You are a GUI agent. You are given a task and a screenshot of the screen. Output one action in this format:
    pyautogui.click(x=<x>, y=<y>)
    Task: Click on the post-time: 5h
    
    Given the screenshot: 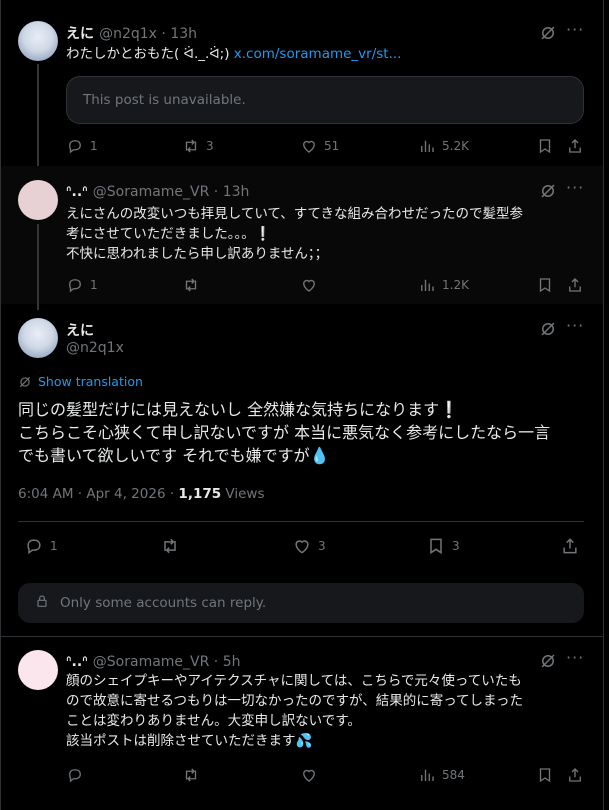 What is the action you would take?
    pyautogui.click(x=232, y=662)
    